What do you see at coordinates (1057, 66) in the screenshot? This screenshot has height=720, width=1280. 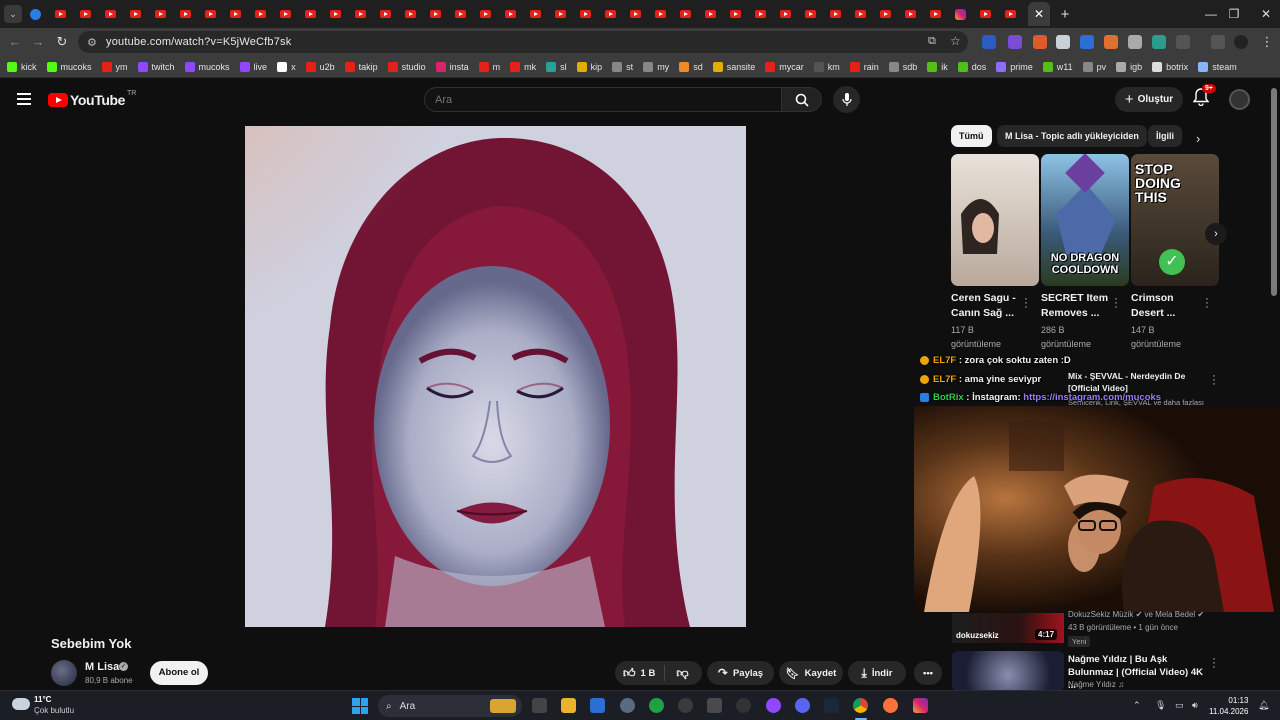 I see `bookmark-item: w11` at bounding box center [1057, 66].